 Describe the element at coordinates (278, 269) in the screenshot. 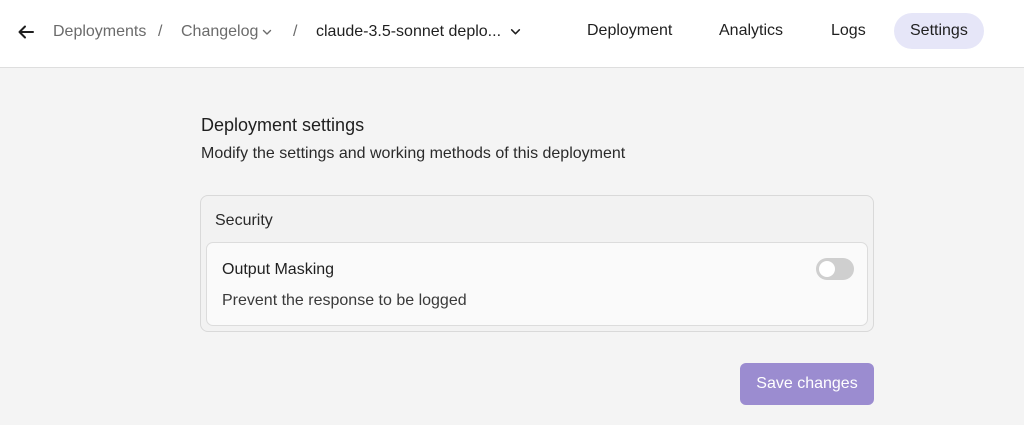

I see `output-masking-title: Output Masking` at that location.